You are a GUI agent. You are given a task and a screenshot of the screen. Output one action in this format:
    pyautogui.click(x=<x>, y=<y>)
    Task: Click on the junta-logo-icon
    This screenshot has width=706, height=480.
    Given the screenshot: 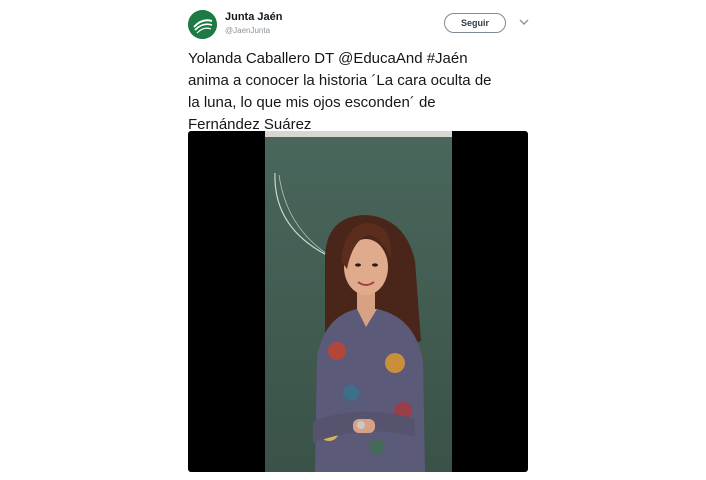 What is the action you would take?
    pyautogui.click(x=202, y=24)
    